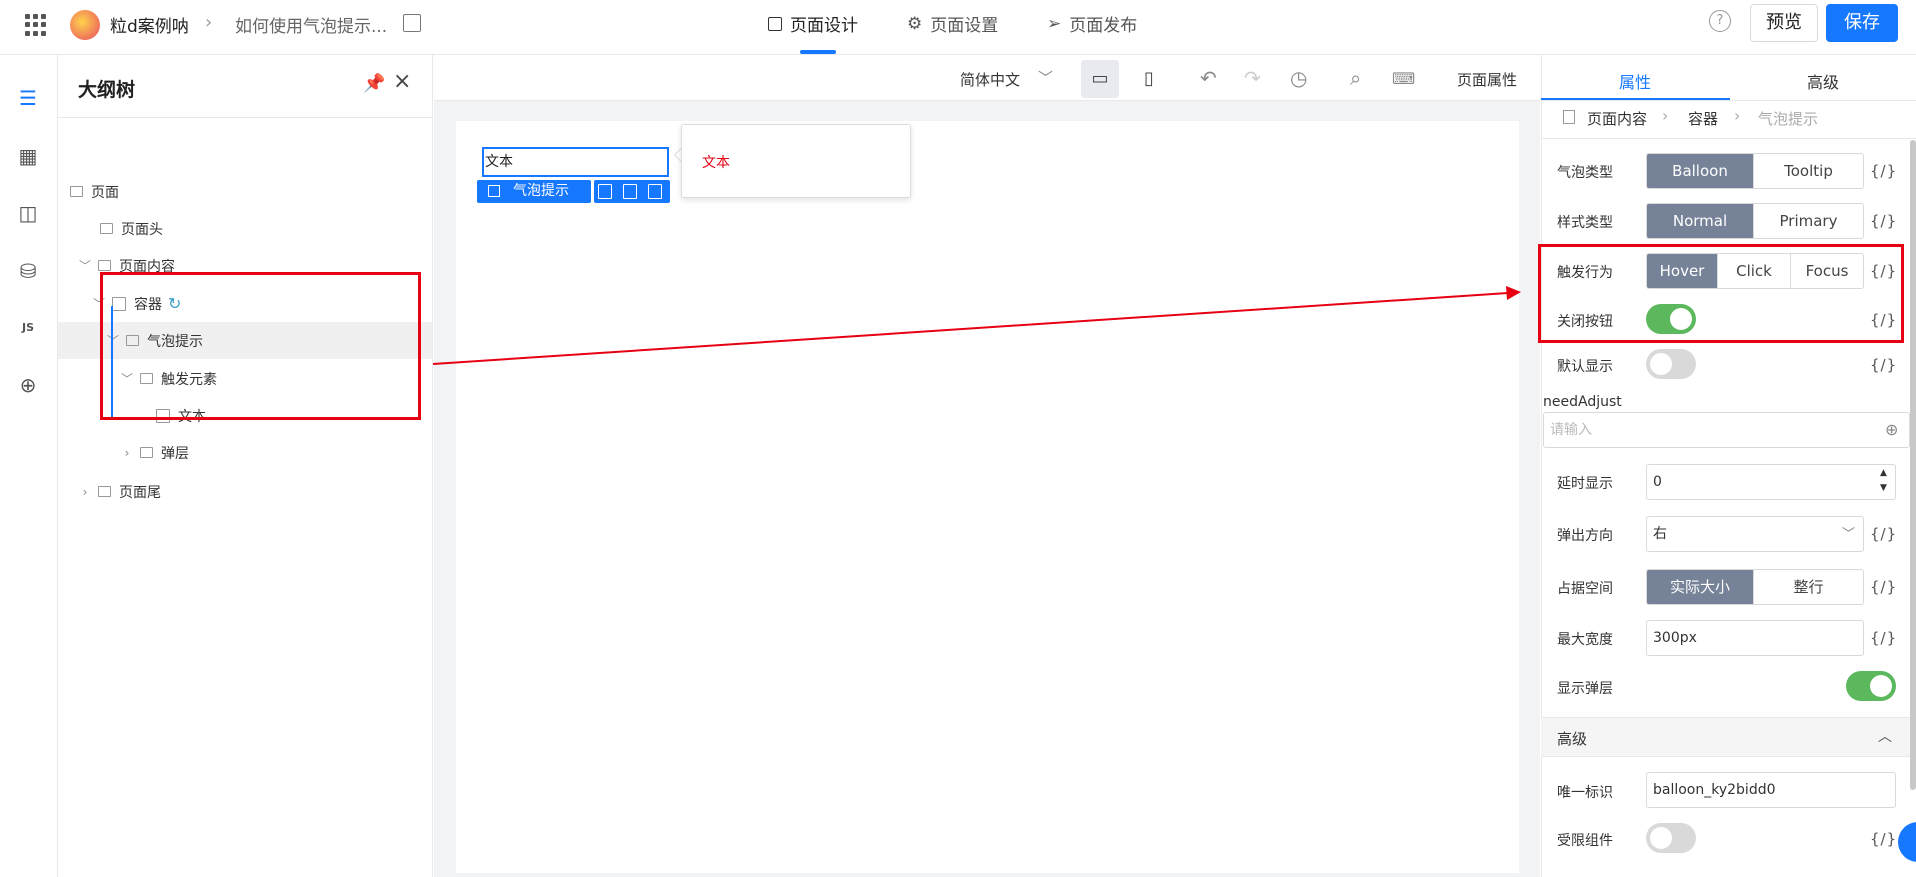 This screenshot has height=877, width=1916. What do you see at coordinates (575, 162) in the screenshot?
I see `text-component: 文本` at bounding box center [575, 162].